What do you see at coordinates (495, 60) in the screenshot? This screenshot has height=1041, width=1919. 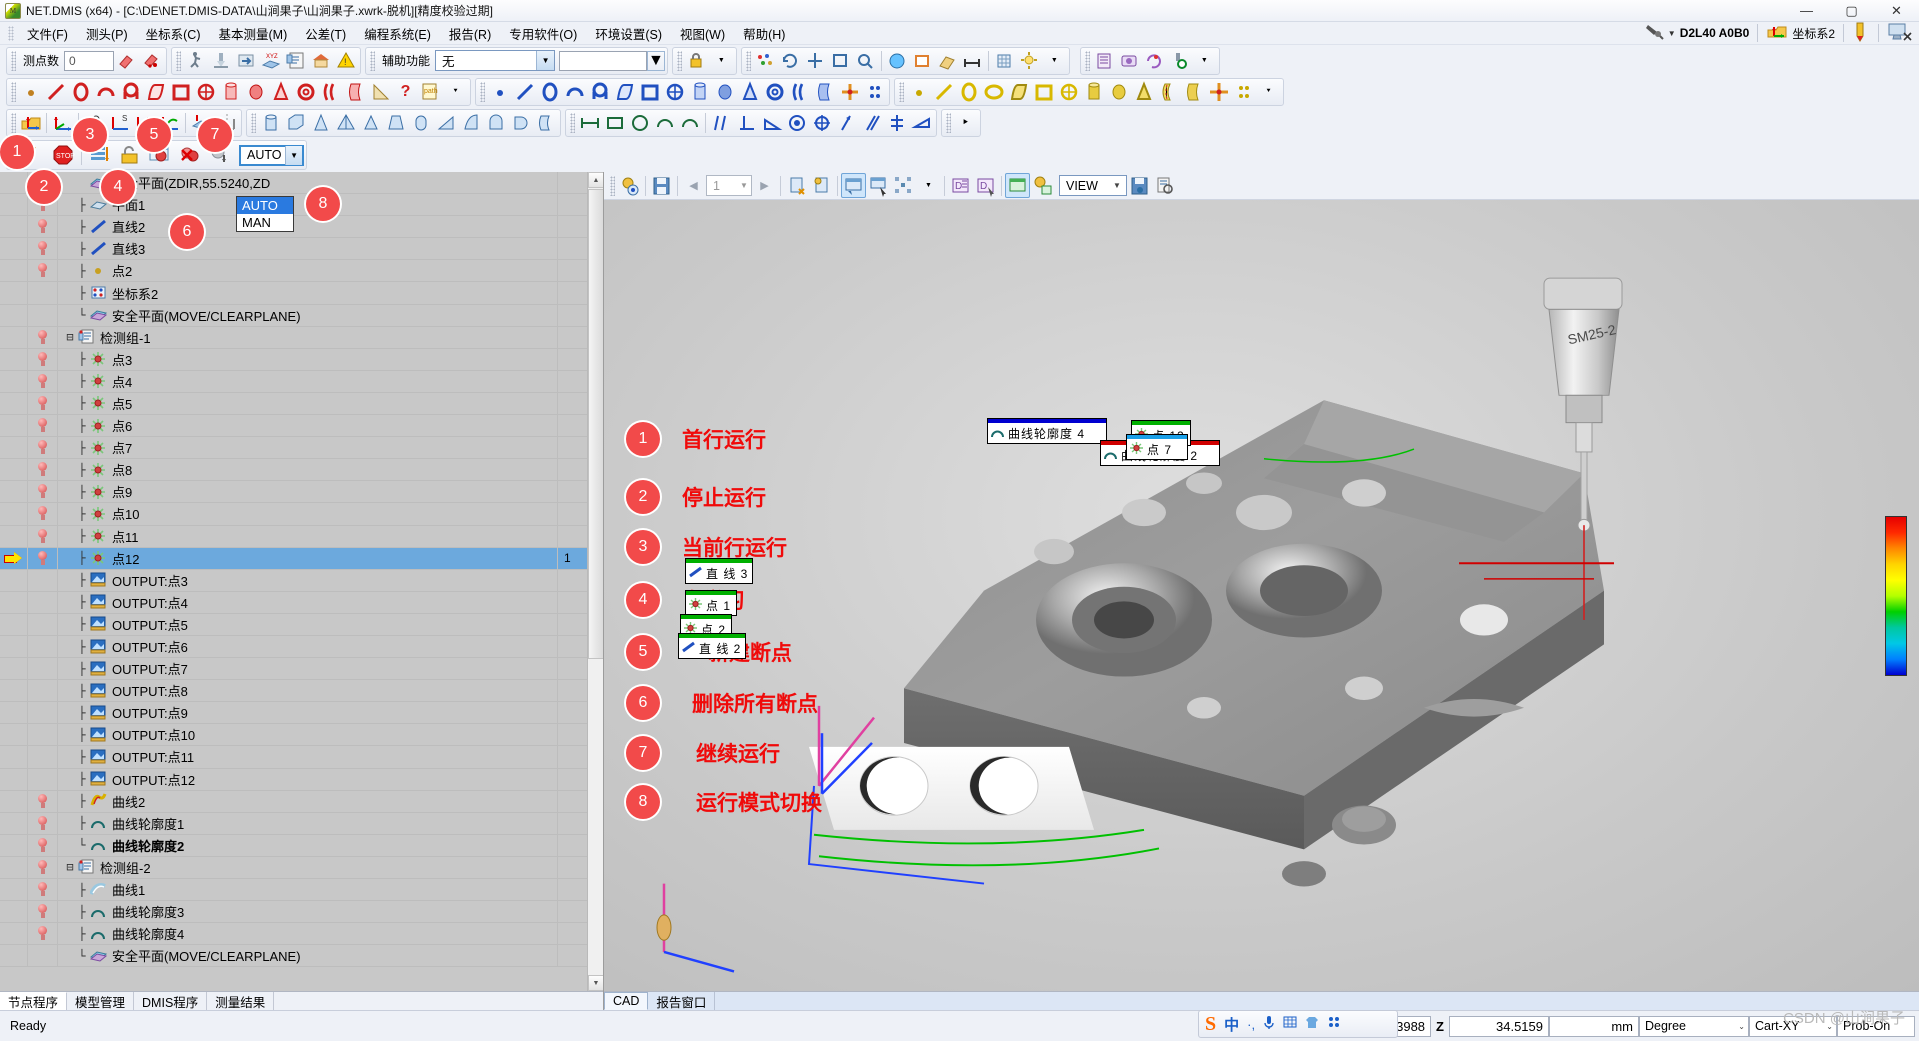 I see `aux-function-combo: 无 ▼` at bounding box center [495, 60].